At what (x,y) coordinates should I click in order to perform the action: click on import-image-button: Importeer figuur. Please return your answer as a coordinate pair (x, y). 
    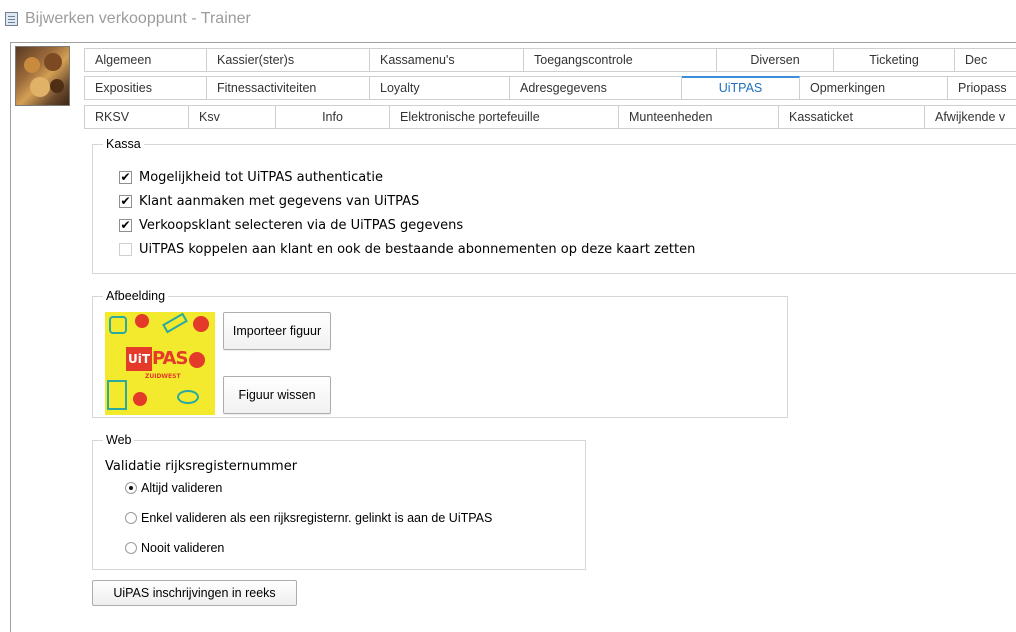
    Looking at the image, I should click on (277, 331).